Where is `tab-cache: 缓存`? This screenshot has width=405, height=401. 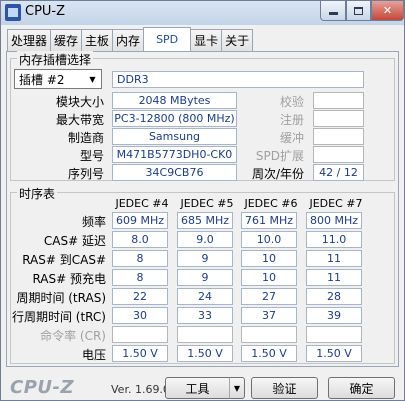
tab-cache: 缓存 is located at coordinates (66, 40).